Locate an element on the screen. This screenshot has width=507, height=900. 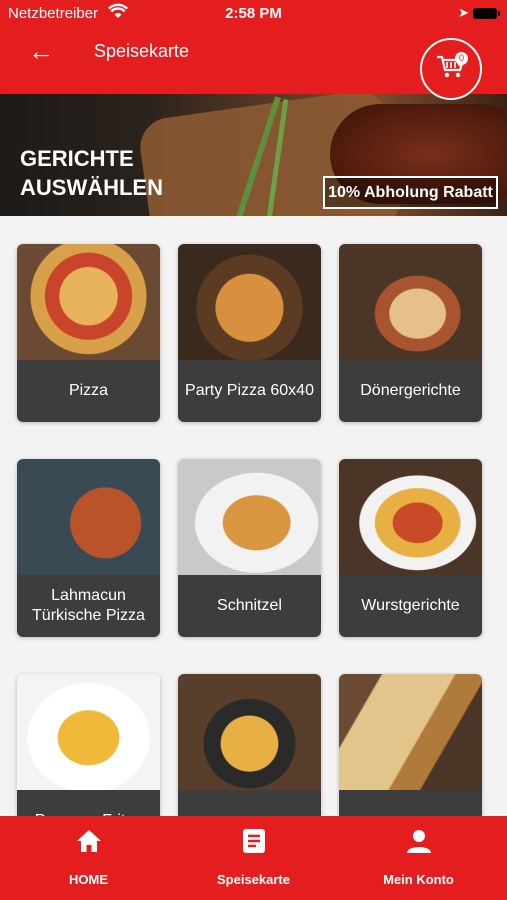
person-icon is located at coordinates (418, 843).